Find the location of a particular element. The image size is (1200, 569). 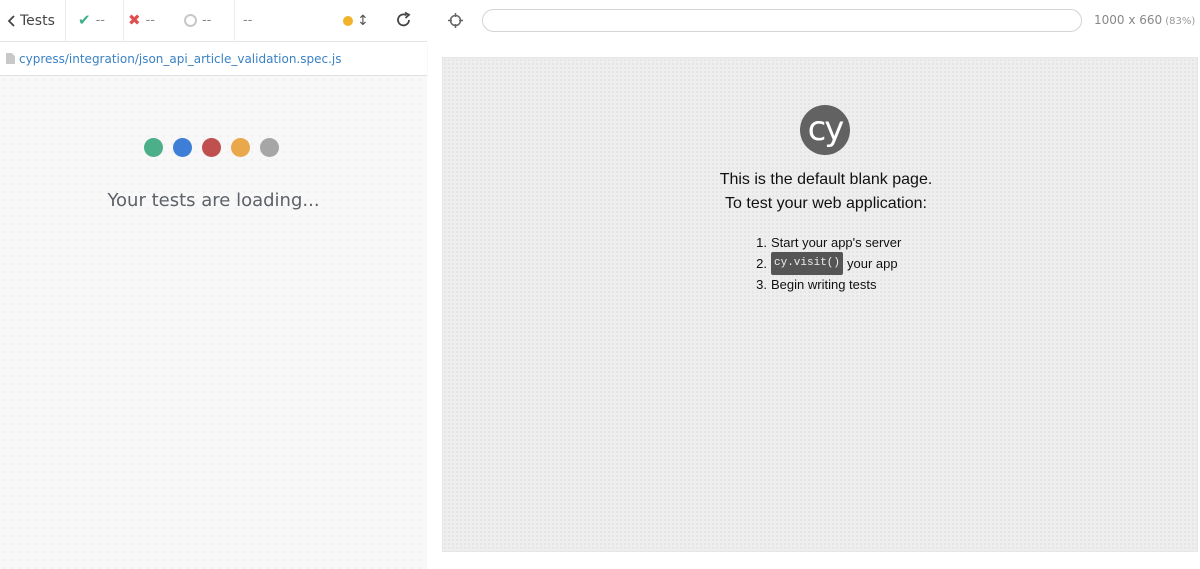

blank-page-heading-line-2: To test your web application: is located at coordinates (826, 203).